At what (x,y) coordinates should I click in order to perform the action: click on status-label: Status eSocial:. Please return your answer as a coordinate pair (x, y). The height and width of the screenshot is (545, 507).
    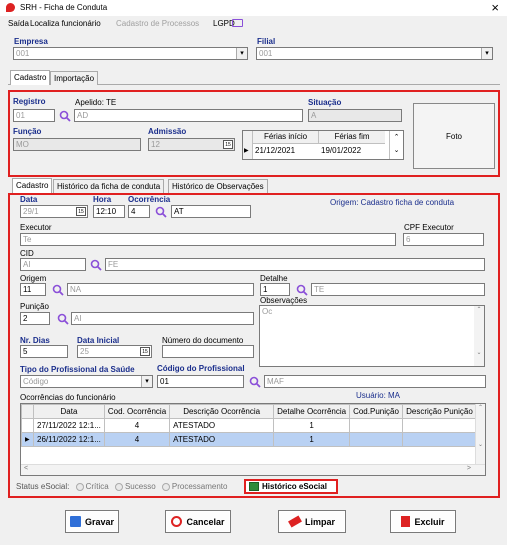
    Looking at the image, I should click on (43, 486).